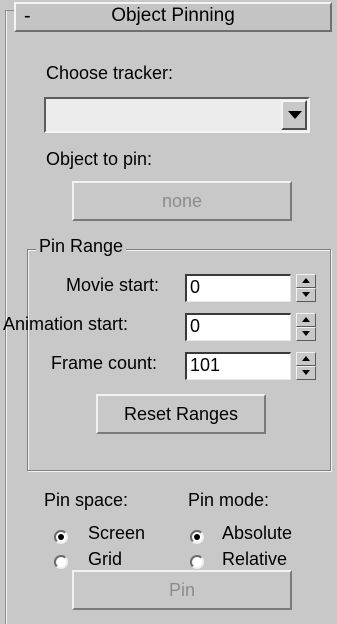 This screenshot has height=624, width=337. I want to click on pin-button: Pin, so click(182, 590).